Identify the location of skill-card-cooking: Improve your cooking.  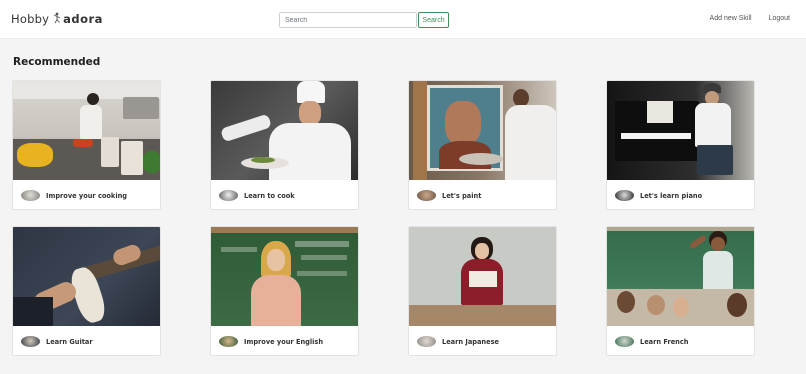
(86, 145).